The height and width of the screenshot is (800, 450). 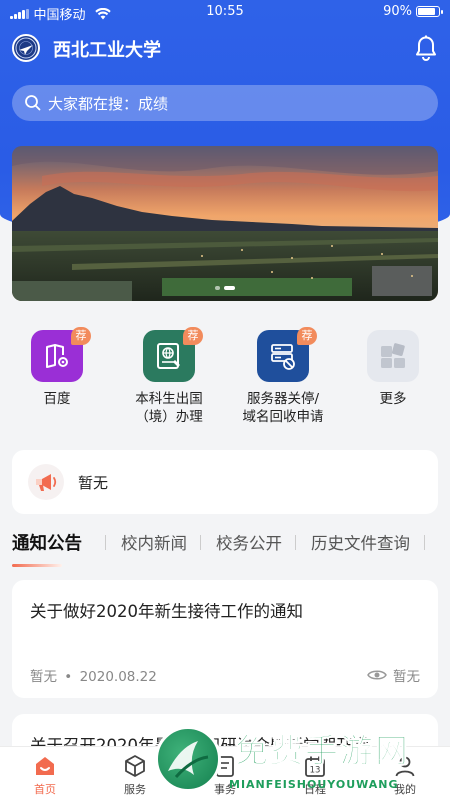 What do you see at coordinates (37, 565) in the screenshot?
I see `active-tab-indicator` at bounding box center [37, 565].